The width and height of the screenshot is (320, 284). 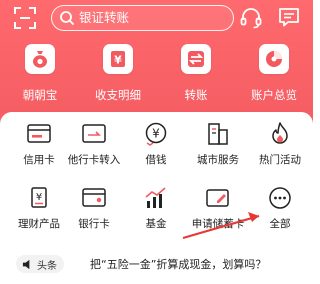 What do you see at coordinates (94, 197) in the screenshot?
I see `bank-card-icon` at bounding box center [94, 197].